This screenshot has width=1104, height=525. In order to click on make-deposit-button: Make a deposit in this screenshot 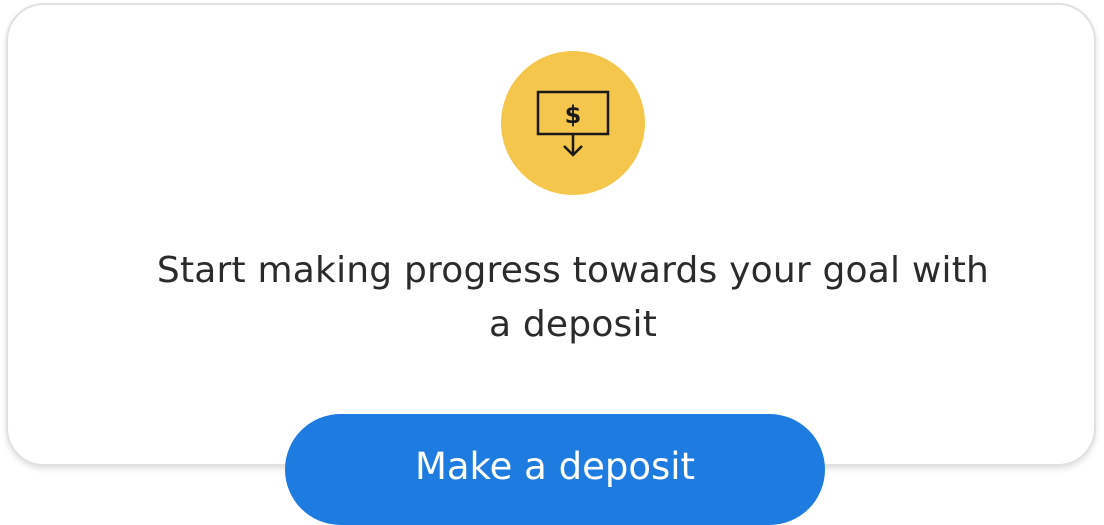, I will do `click(555, 469)`.